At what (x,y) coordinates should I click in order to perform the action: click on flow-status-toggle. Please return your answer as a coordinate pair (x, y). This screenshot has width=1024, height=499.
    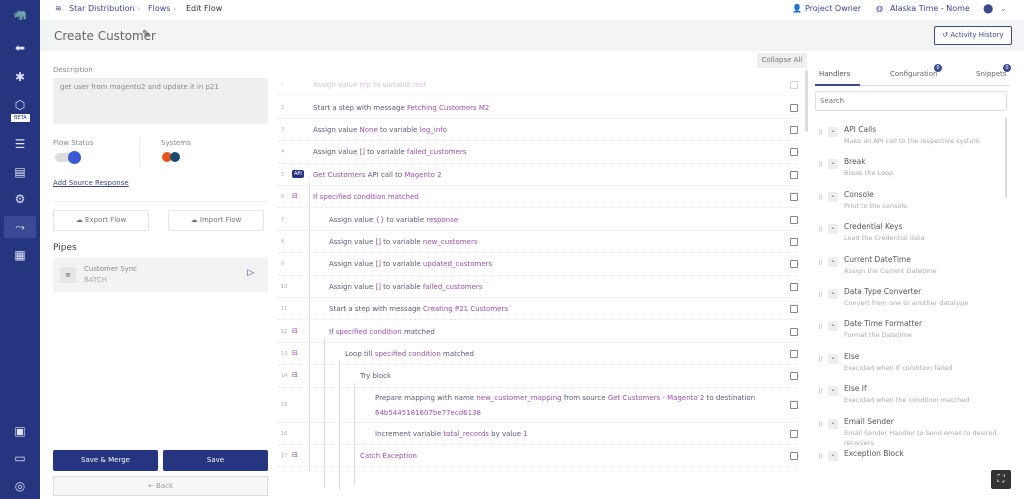
    Looking at the image, I should click on (68, 157).